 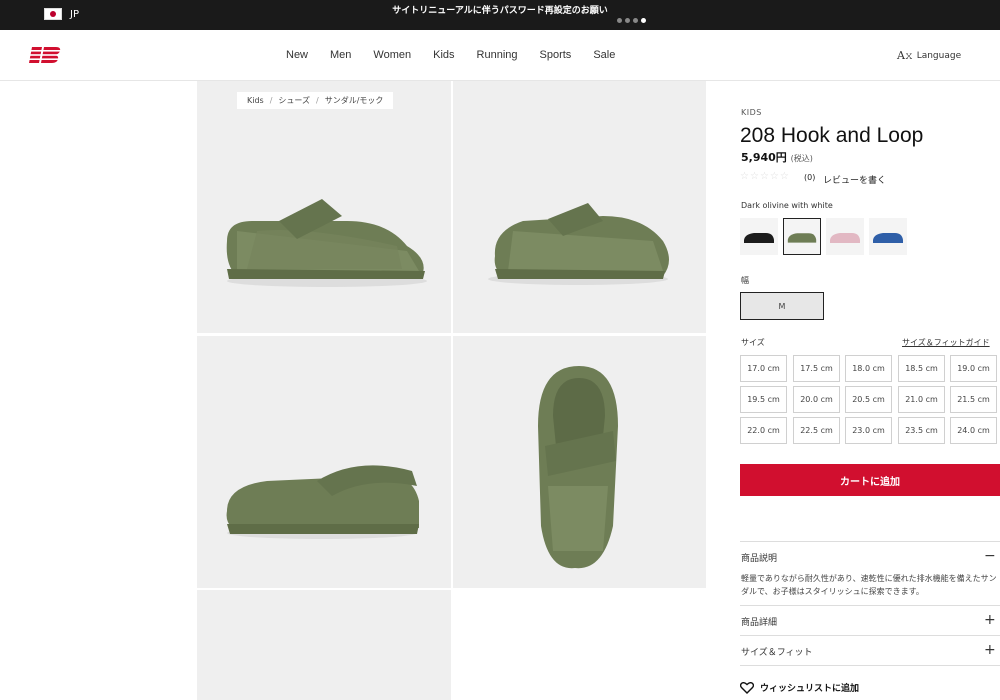 What do you see at coordinates (787, 205) in the screenshot?
I see `color-name: Dark olivine with white` at bounding box center [787, 205].